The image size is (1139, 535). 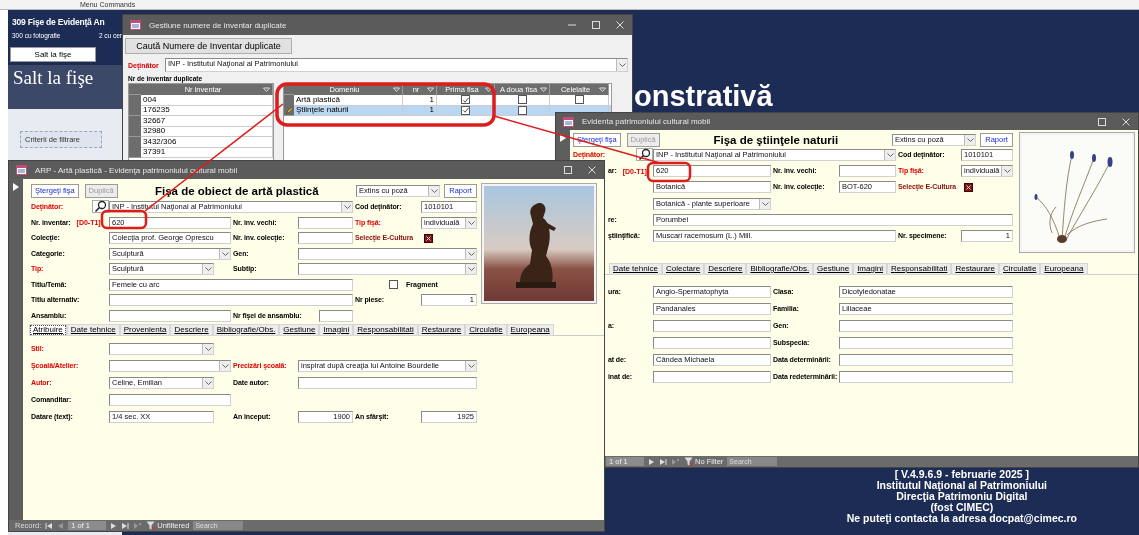 What do you see at coordinates (151, 525) in the screenshot?
I see `funnel-icon` at bounding box center [151, 525].